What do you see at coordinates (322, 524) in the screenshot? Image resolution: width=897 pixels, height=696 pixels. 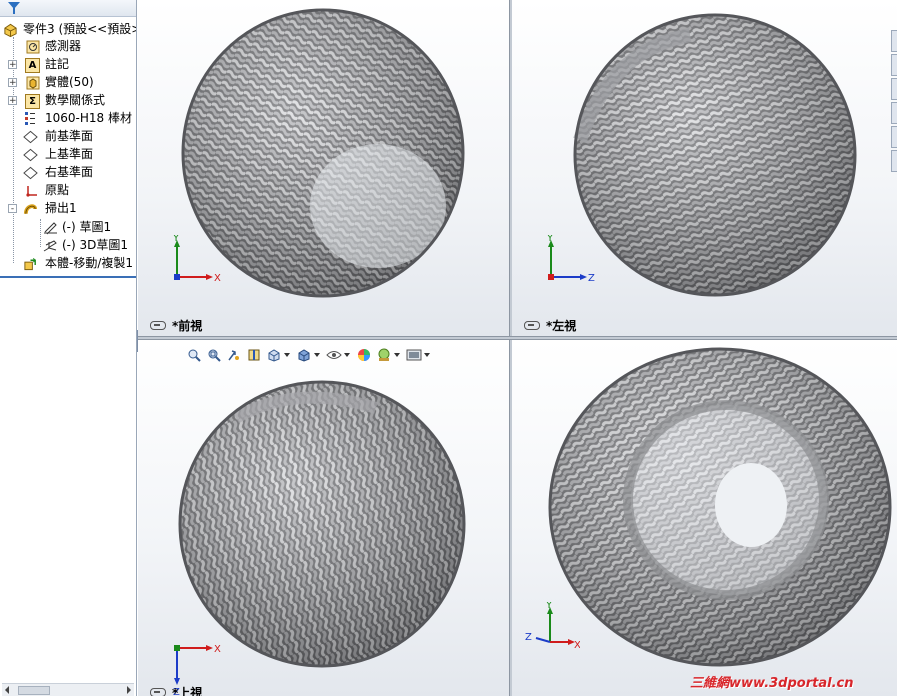 I see `twisted-wire-sphere-top` at bounding box center [322, 524].